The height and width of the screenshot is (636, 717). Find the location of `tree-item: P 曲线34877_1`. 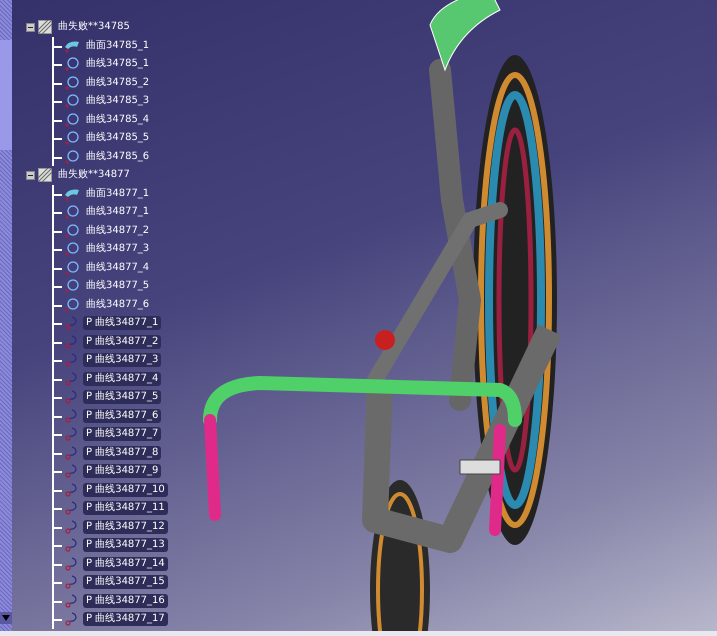

tree-item: P 曲线34877_1 is located at coordinates (122, 323).